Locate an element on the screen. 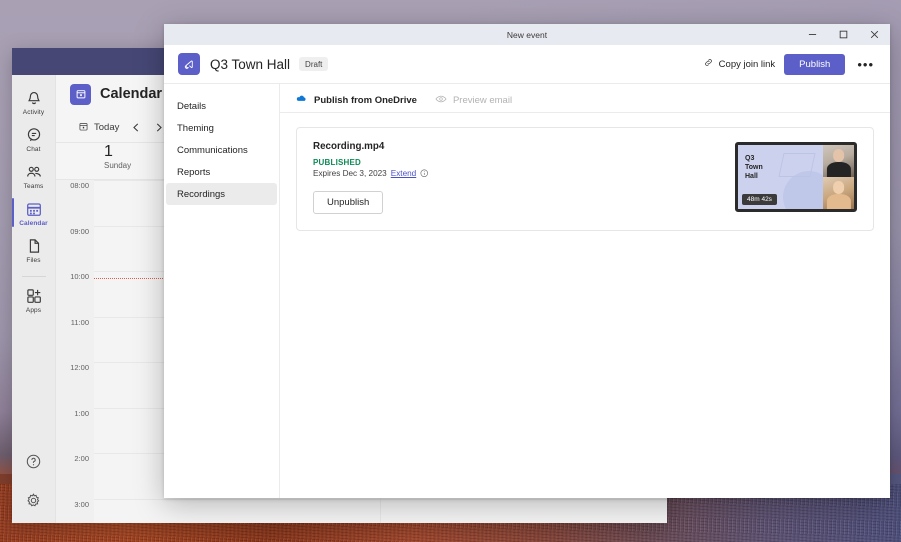  onedrive-cloud-icon is located at coordinates (302, 100).